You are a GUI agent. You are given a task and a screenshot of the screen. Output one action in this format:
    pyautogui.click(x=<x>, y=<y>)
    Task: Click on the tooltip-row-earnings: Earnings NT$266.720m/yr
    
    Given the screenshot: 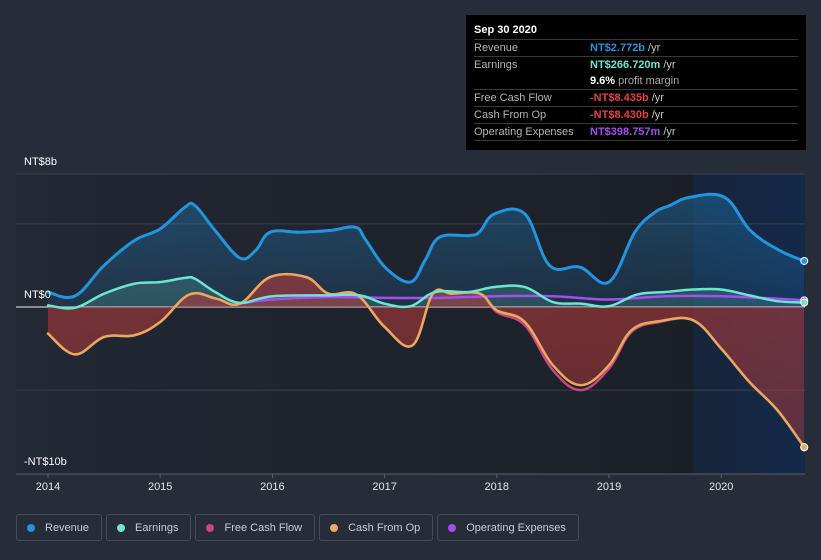 What is the action you would take?
    pyautogui.click(x=636, y=65)
    